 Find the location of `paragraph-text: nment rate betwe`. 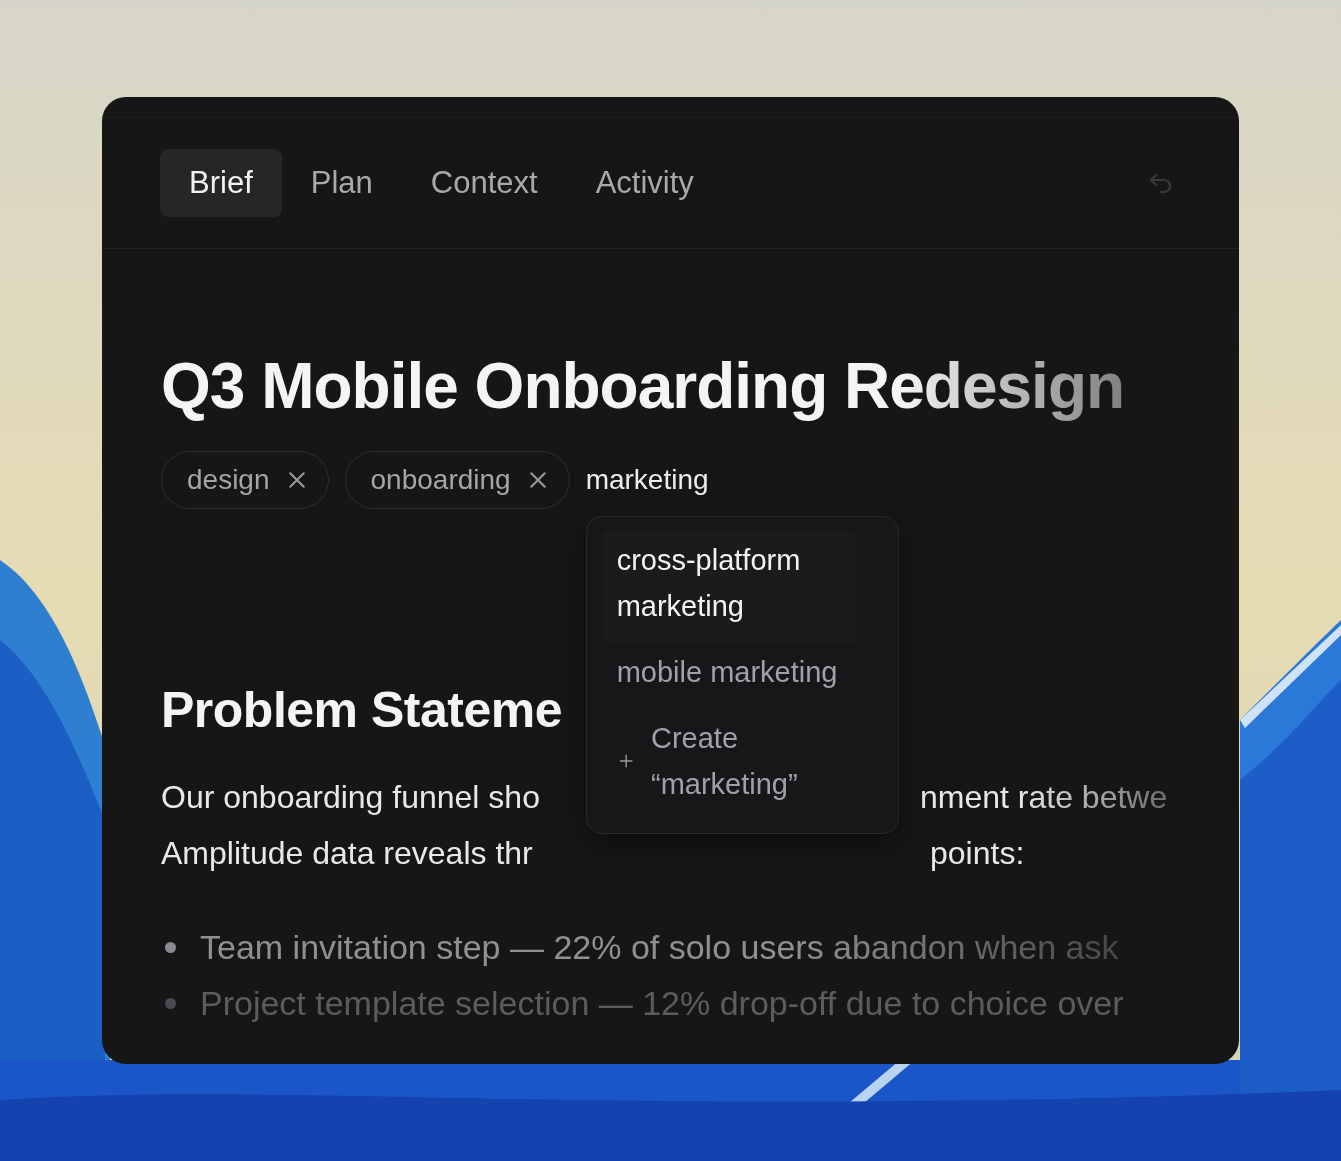

paragraph-text: nment rate betwe is located at coordinates (1044, 797).